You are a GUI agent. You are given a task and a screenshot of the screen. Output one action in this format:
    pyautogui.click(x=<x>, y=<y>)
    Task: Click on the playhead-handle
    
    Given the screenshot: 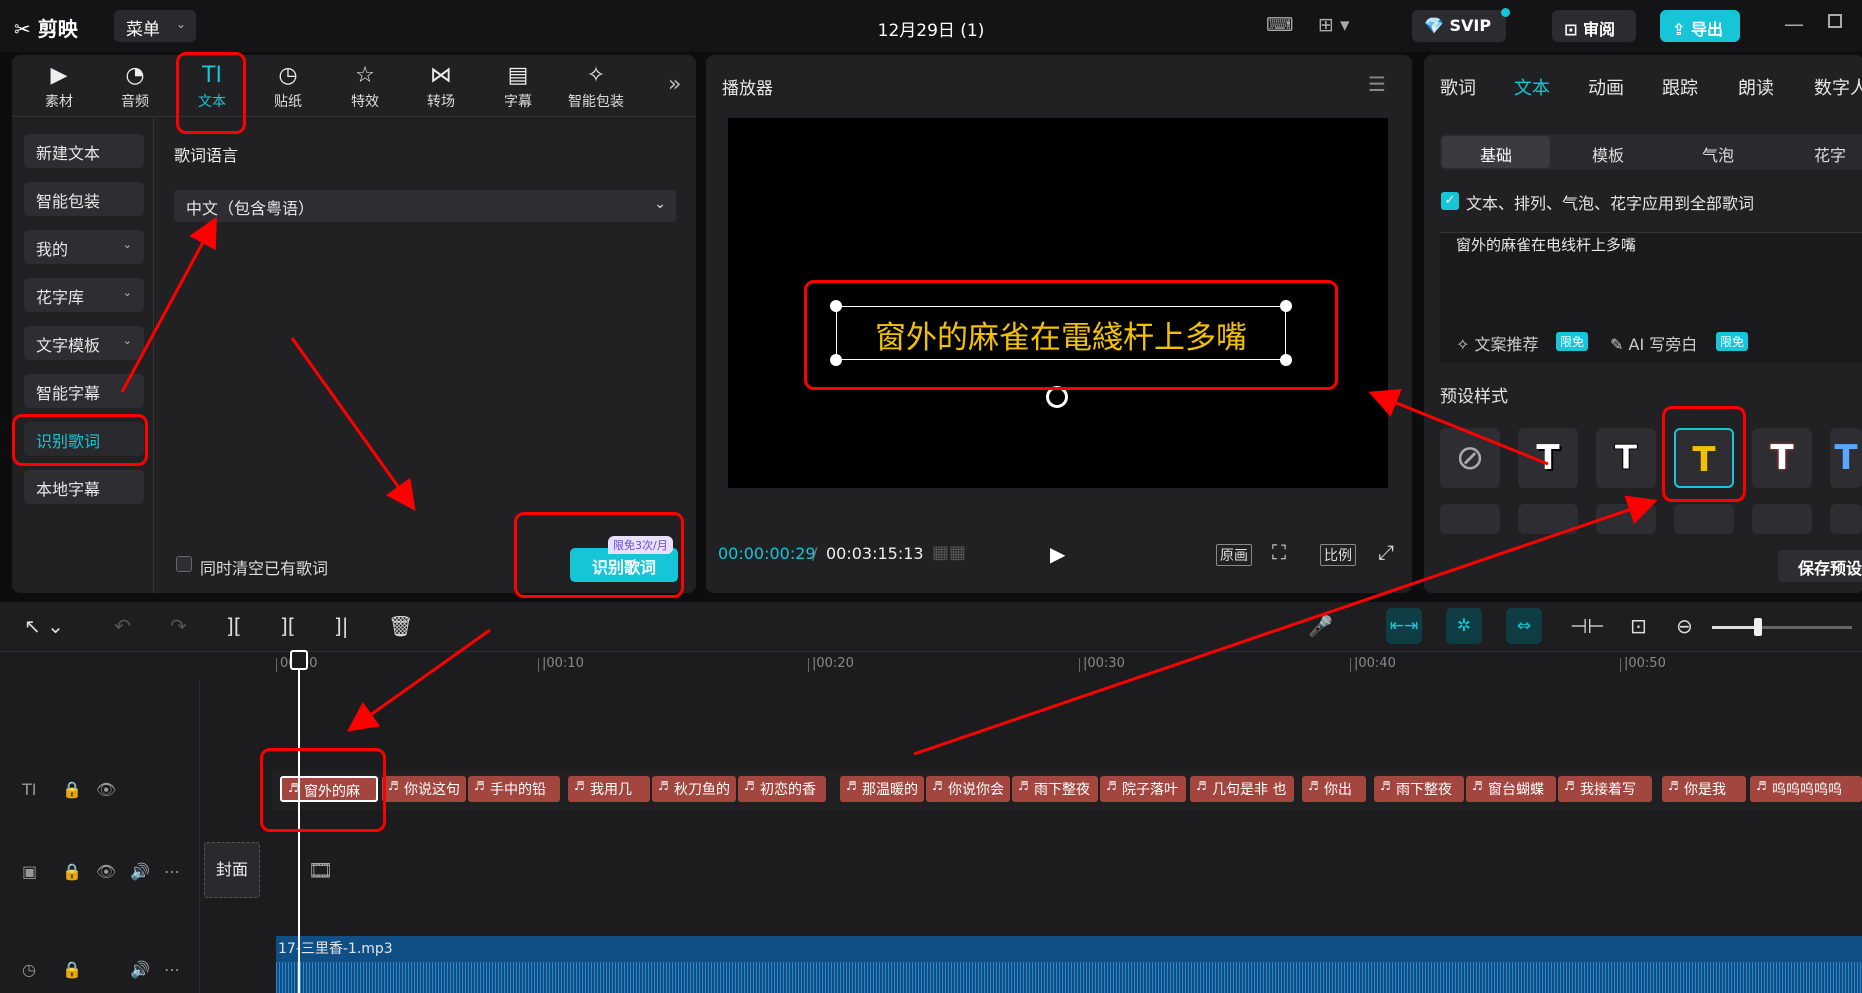 What is the action you would take?
    pyautogui.click(x=299, y=660)
    